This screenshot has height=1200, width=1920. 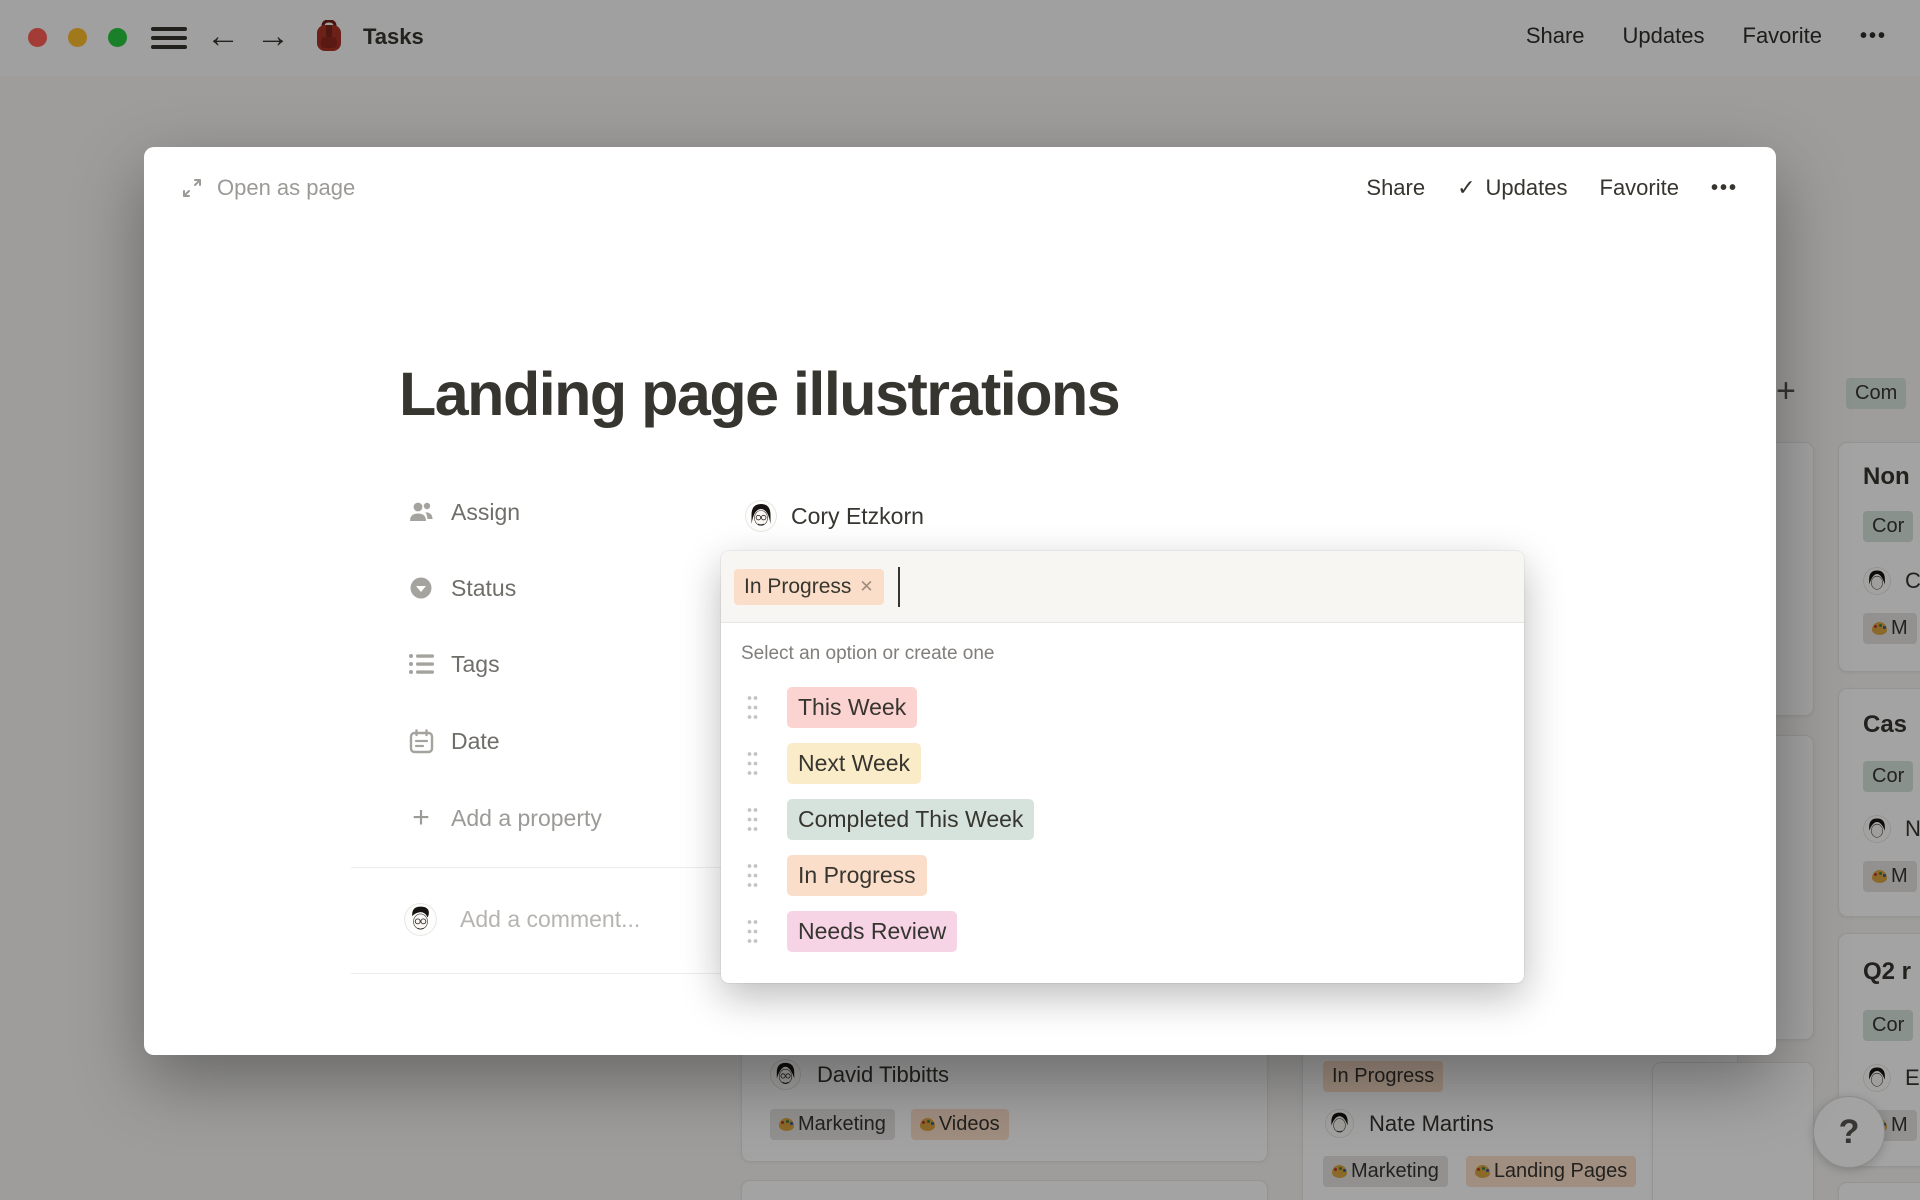 I want to click on status-option-next-week: Next Week, so click(x=1122, y=763).